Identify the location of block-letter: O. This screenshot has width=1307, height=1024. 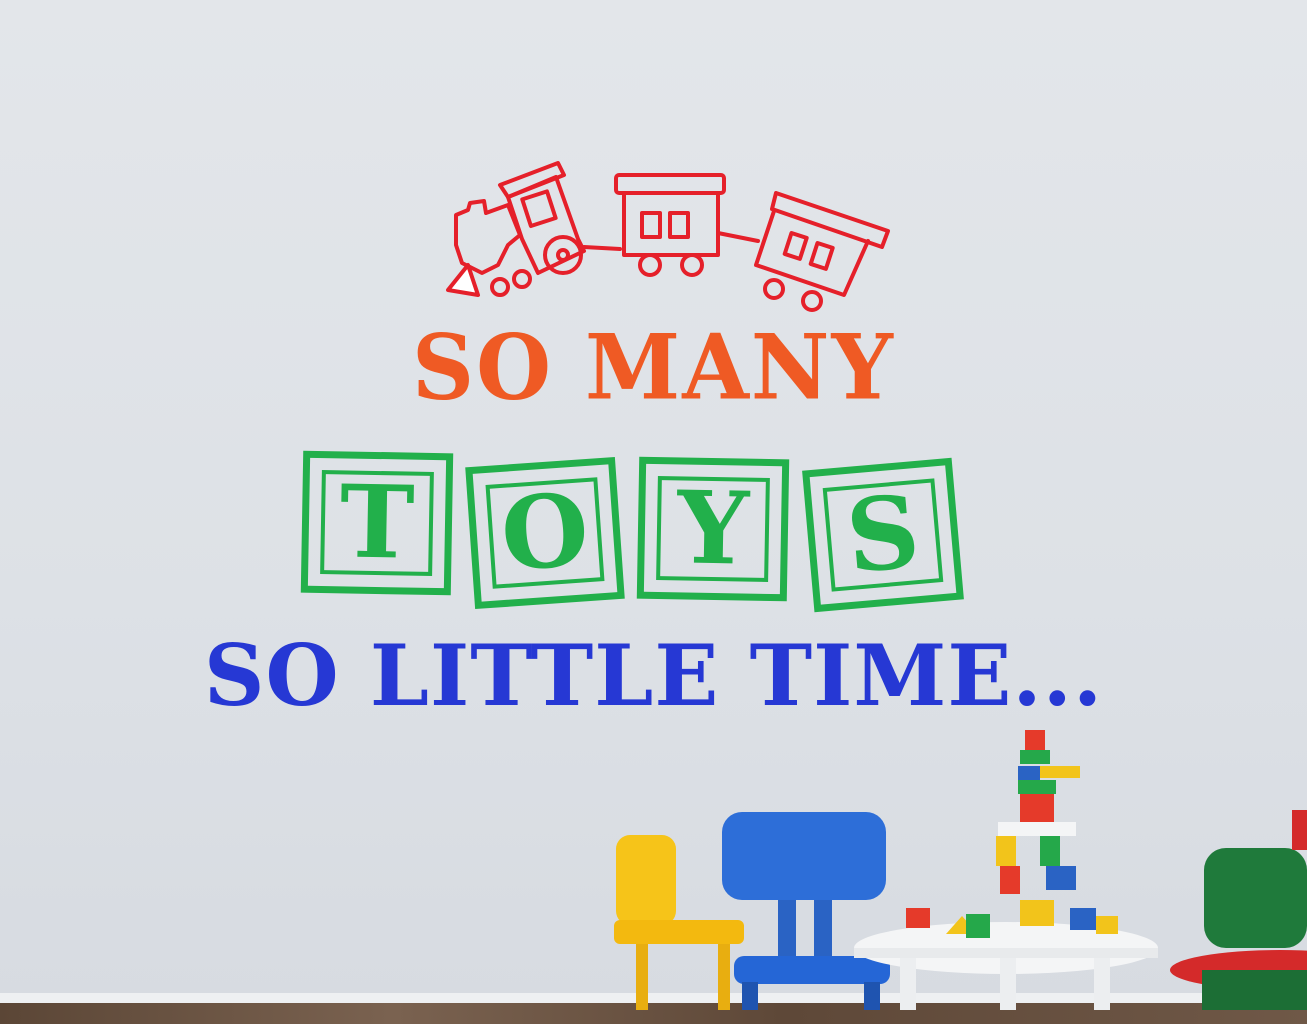
(545, 532).